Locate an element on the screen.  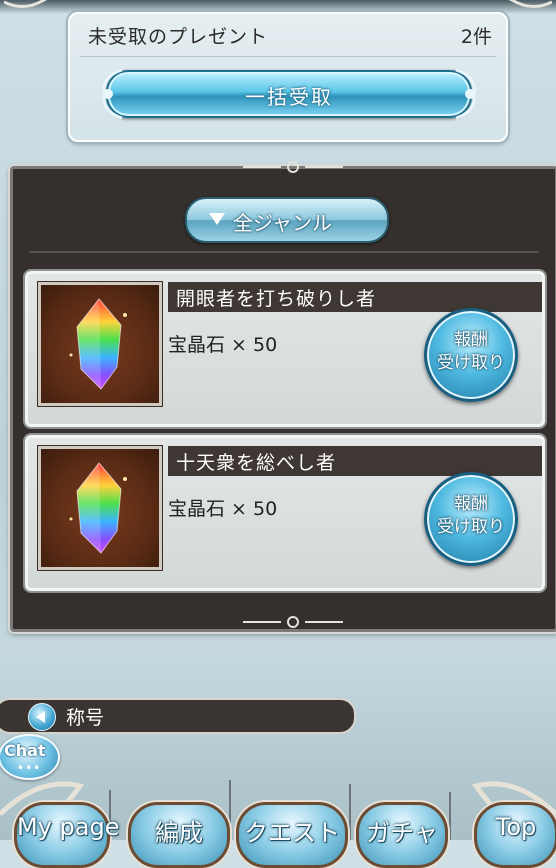
title-section-bar: 称号 is located at coordinates (178, 716).